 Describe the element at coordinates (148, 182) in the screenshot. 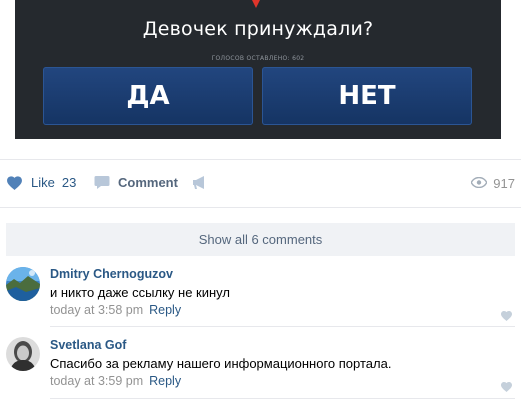

I see `comment-label: Comment` at that location.